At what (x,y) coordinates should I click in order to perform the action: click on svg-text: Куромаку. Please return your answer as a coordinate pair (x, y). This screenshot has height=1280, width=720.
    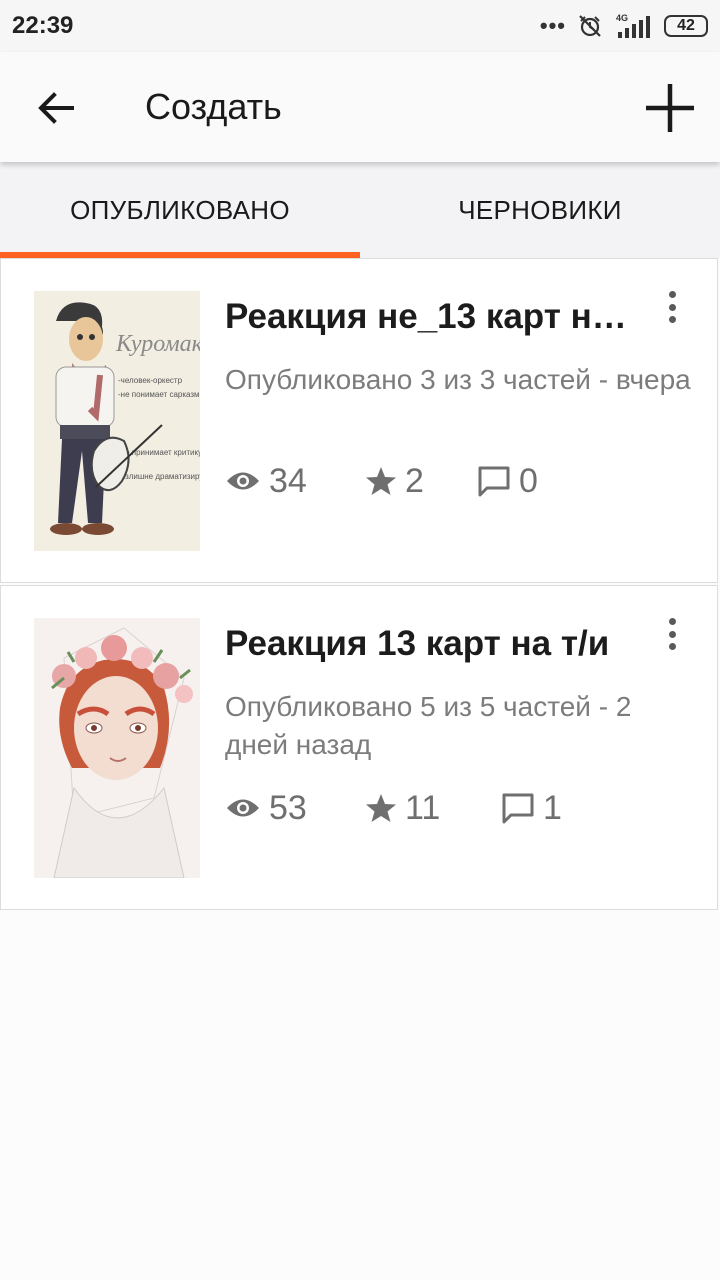
    Looking at the image, I should click on (157, 344).